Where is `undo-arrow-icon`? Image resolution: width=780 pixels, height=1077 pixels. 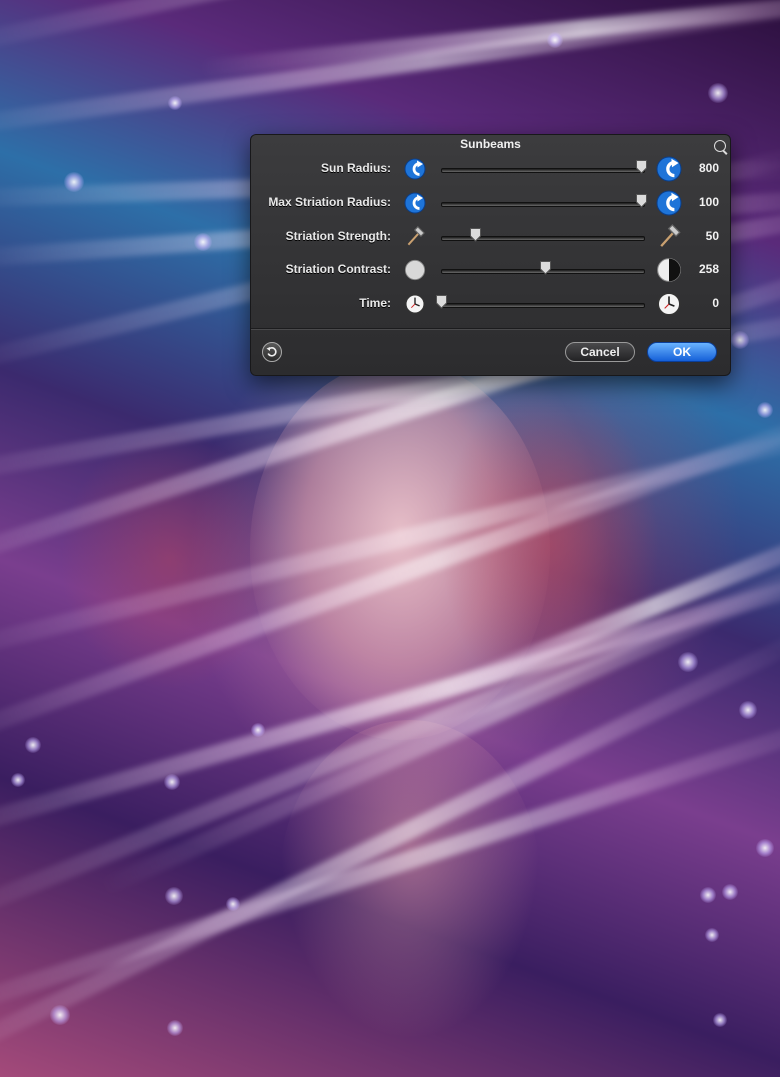 undo-arrow-icon is located at coordinates (271, 352).